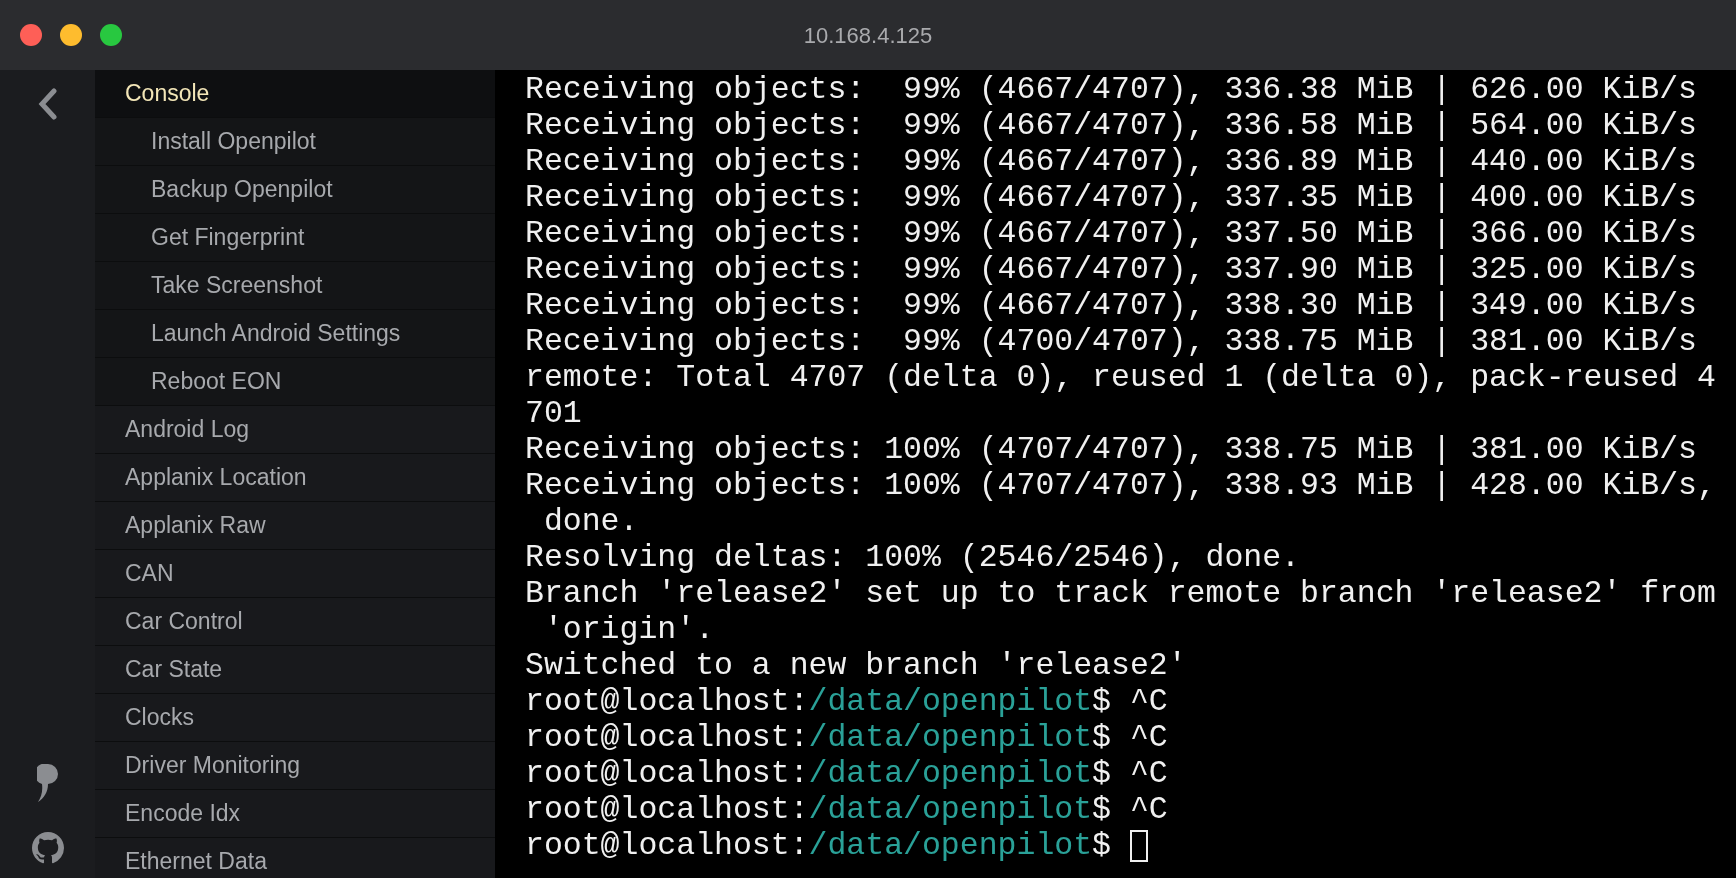 The image size is (1736, 878). I want to click on terminal-line: Receiving objects: 99% (4700/4707), 338.75 MiB | 381.00 KiB/s, so click(1111, 342).